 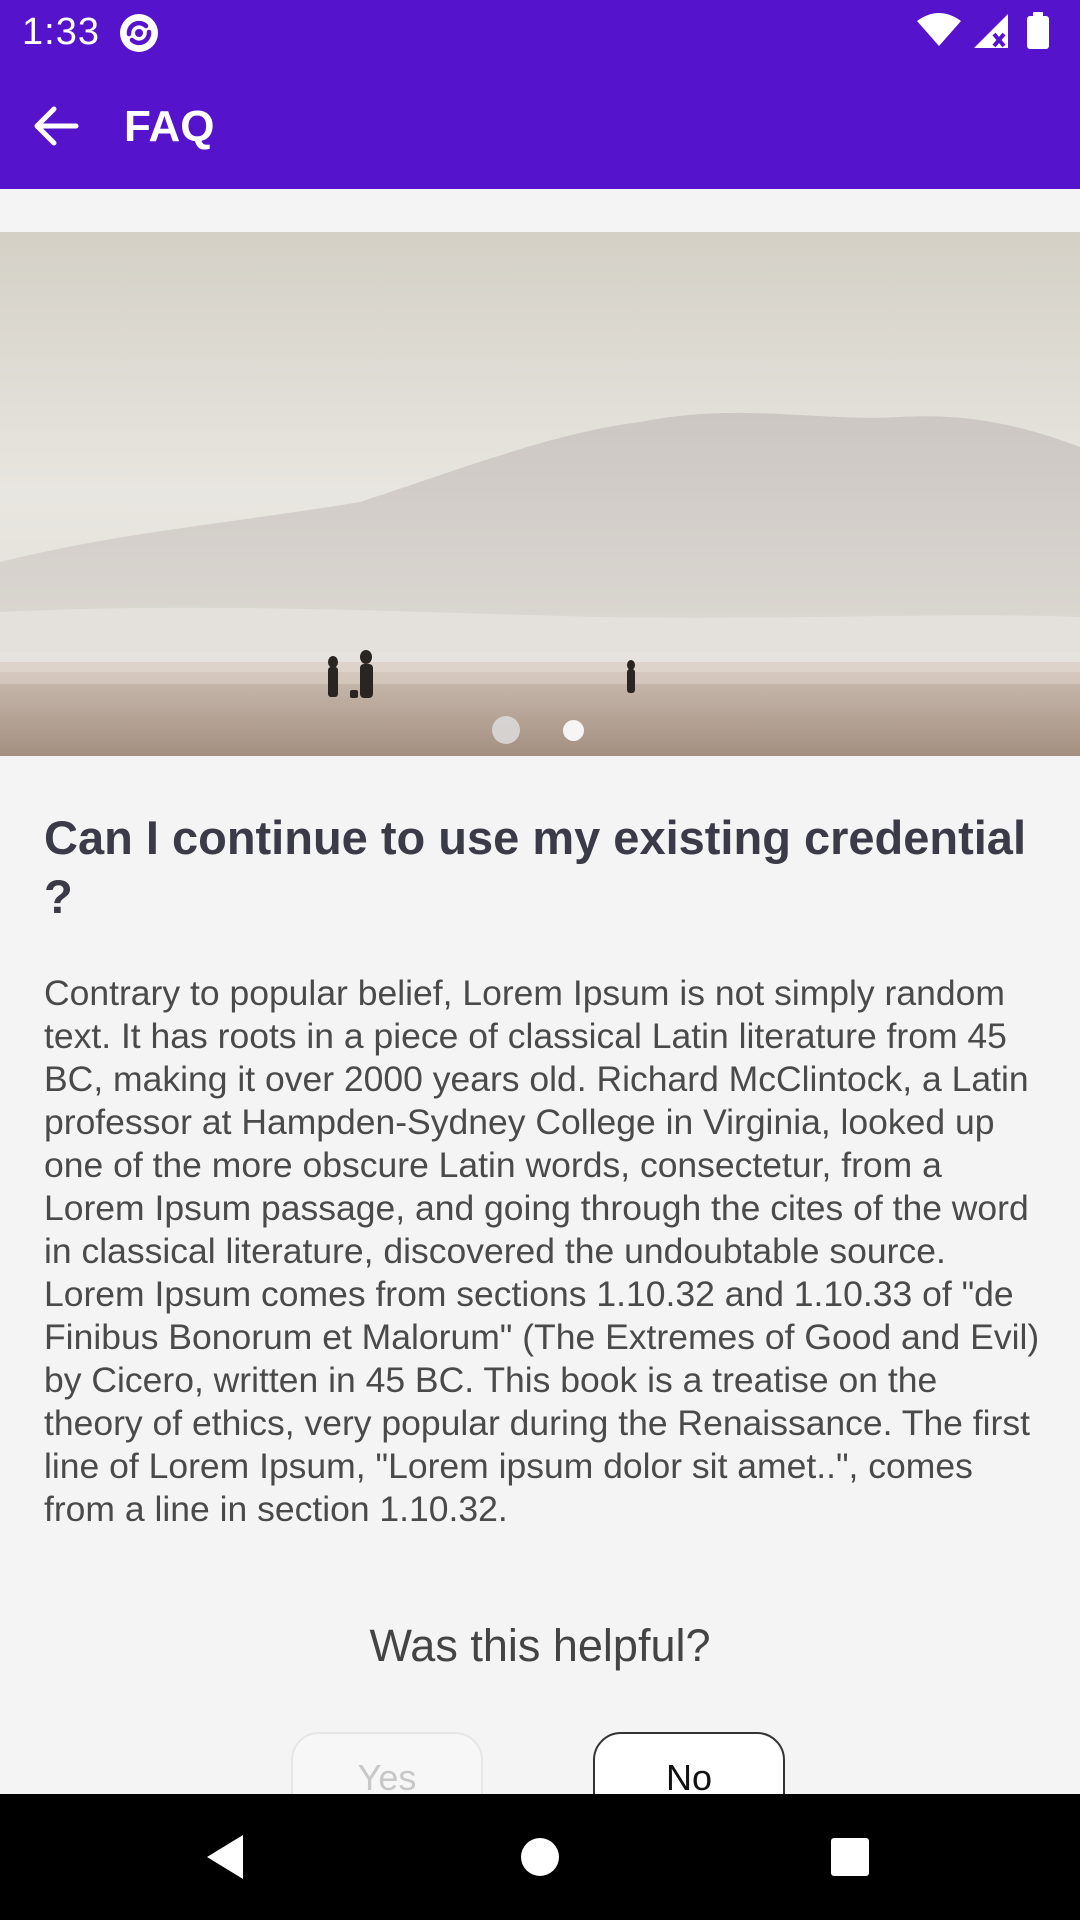 What do you see at coordinates (540, 1645) in the screenshot?
I see `helpful-prompt: Was this helpful?` at bounding box center [540, 1645].